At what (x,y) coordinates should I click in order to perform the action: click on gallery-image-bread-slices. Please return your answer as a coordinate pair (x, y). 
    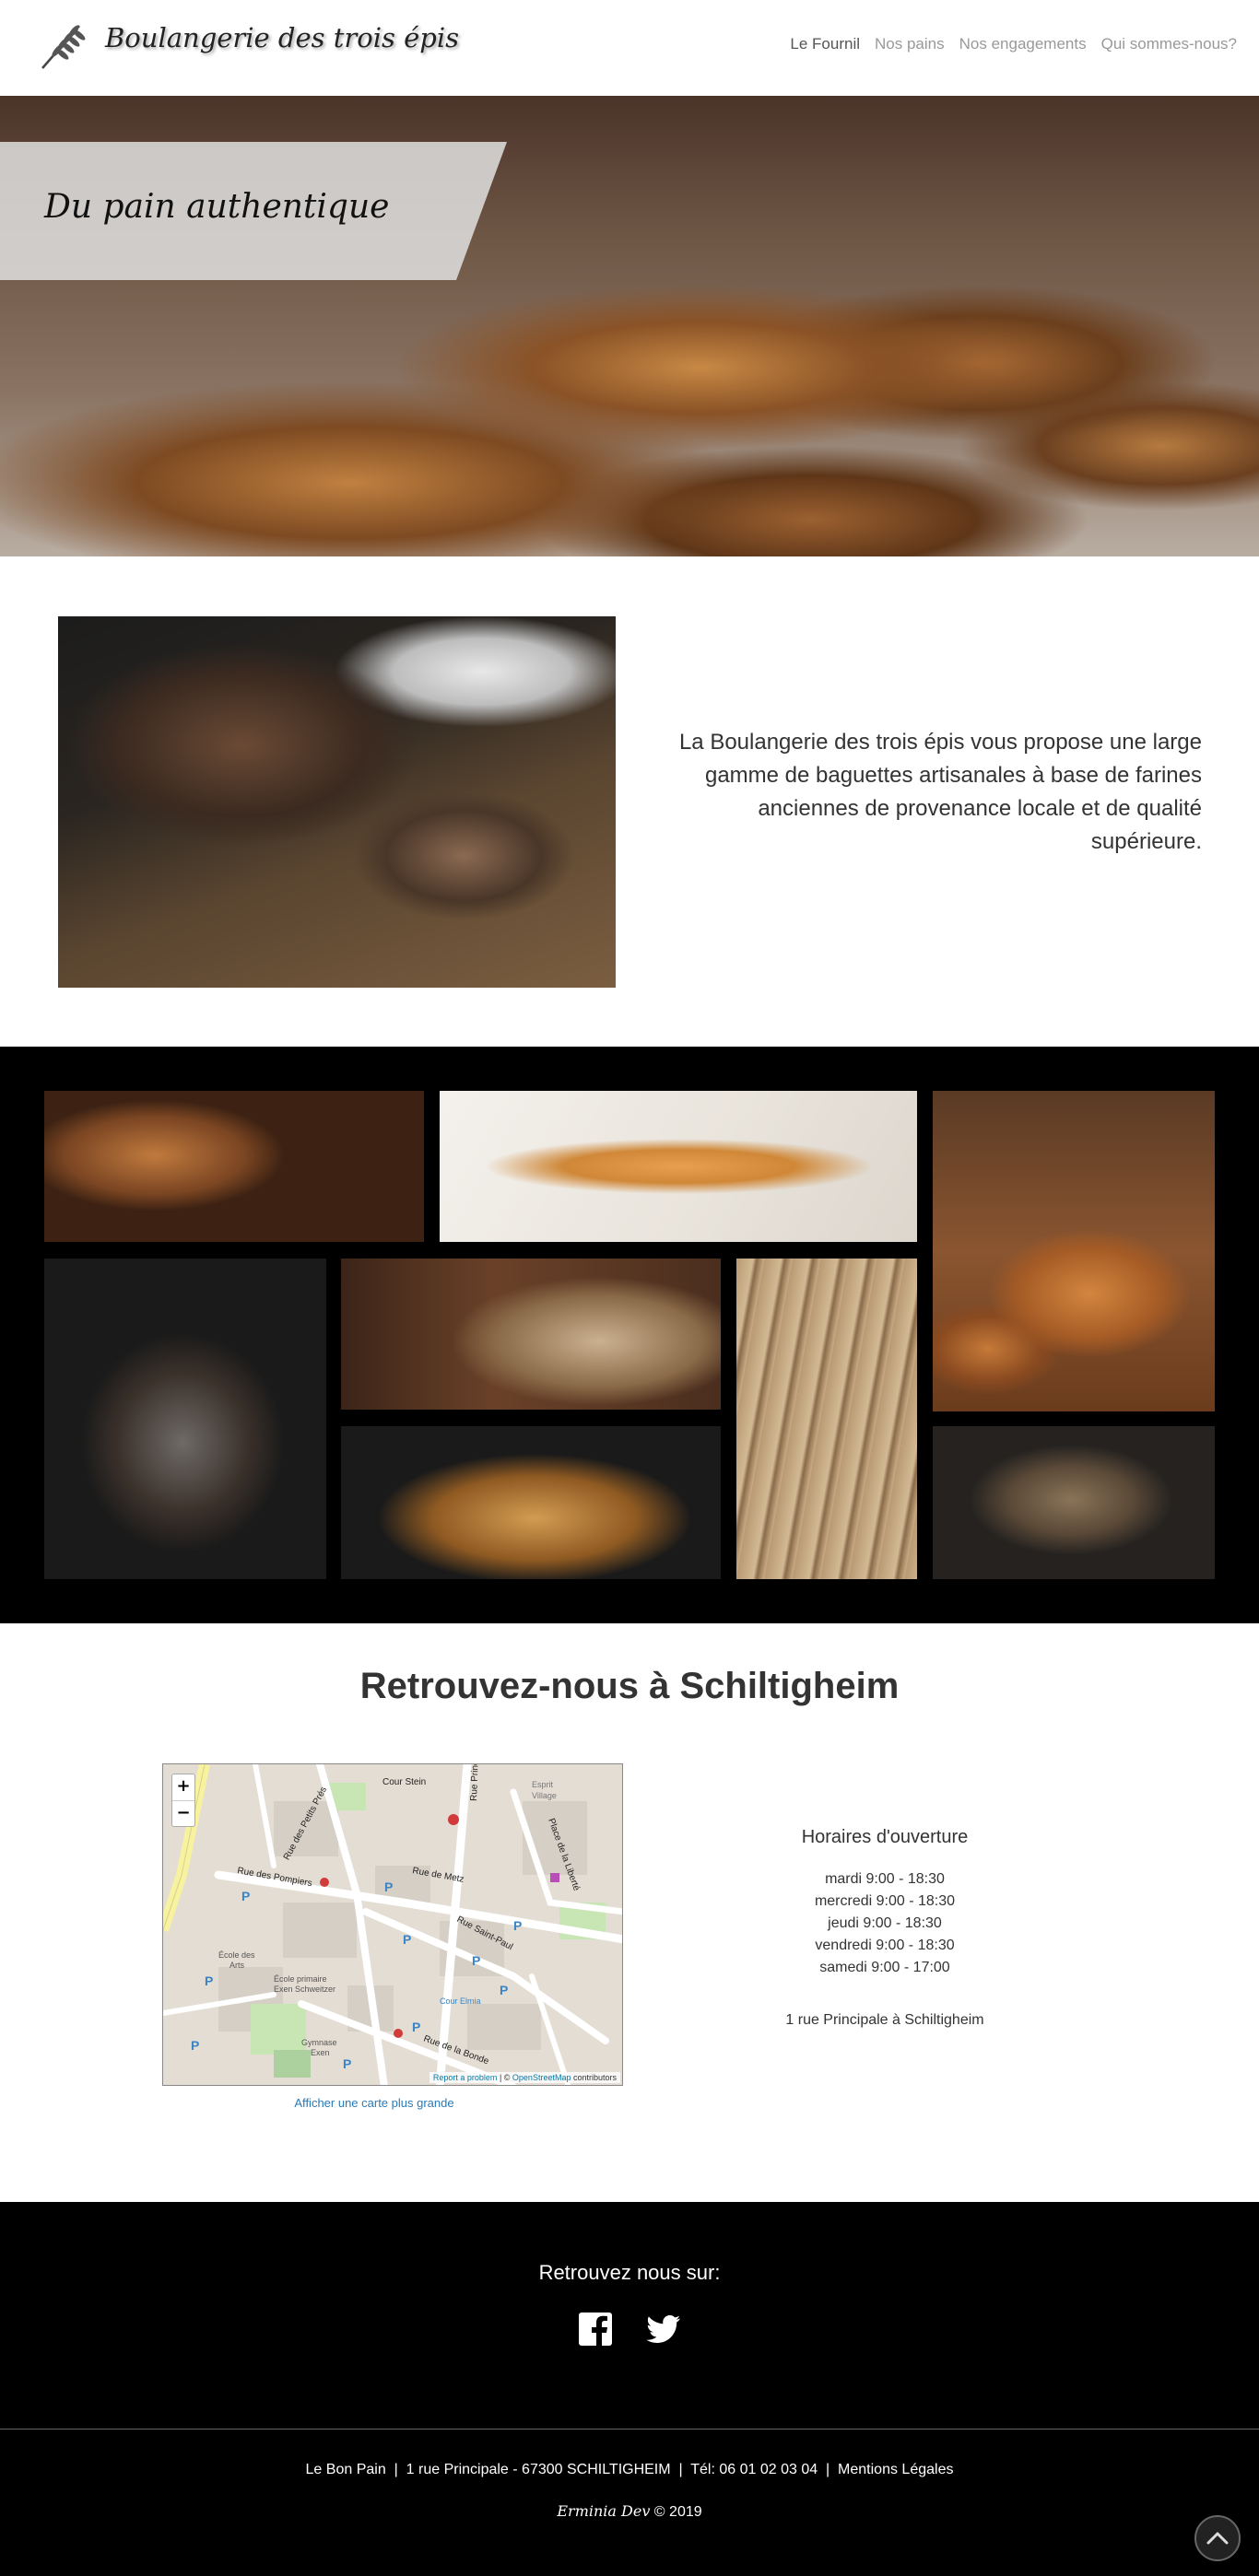
    Looking at the image, I should click on (827, 1419).